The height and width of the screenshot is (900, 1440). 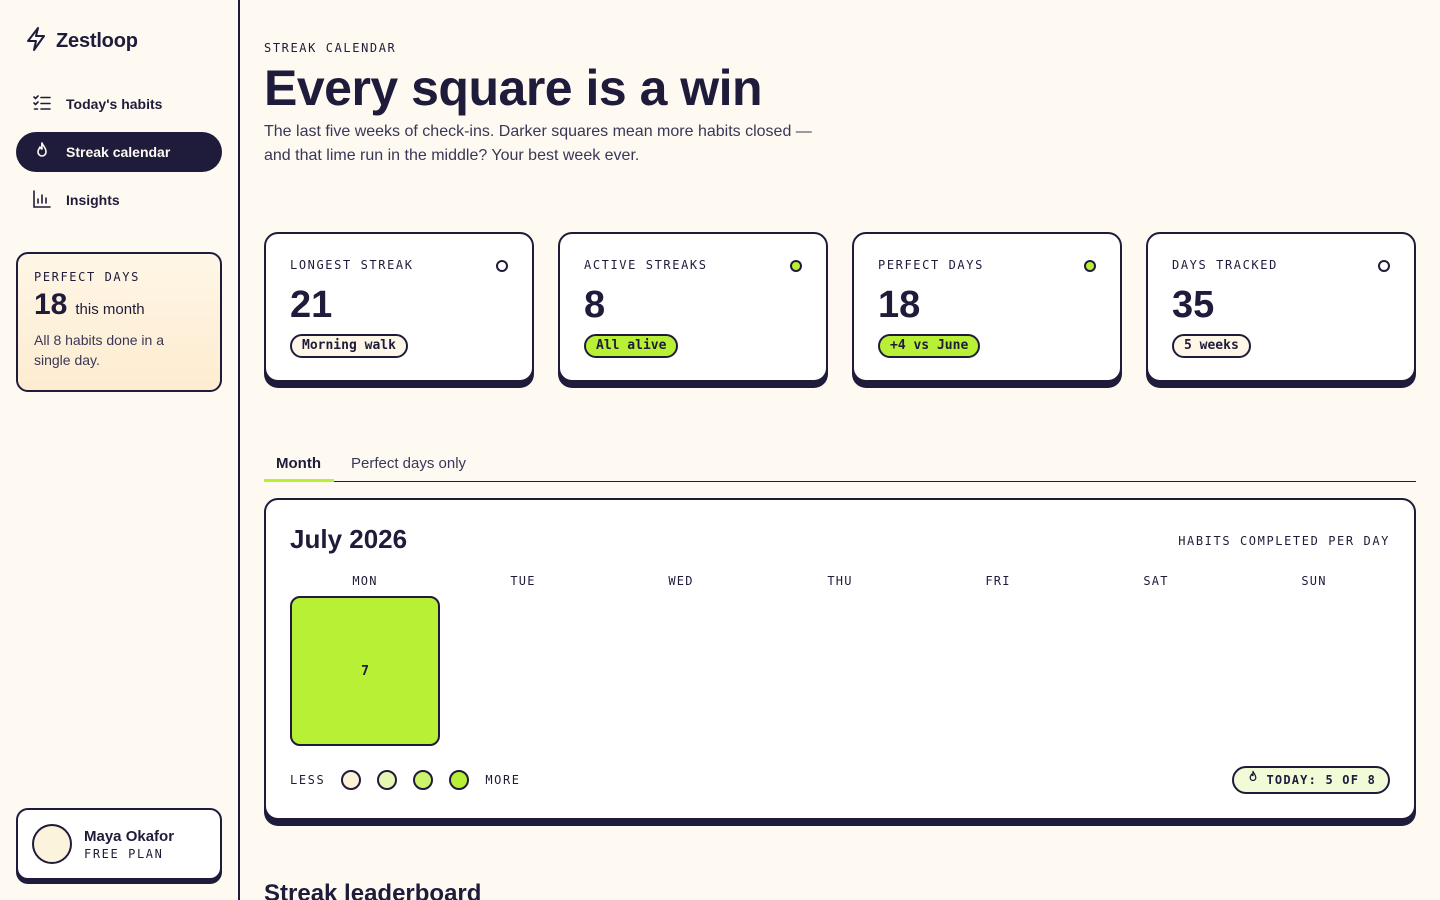 What do you see at coordinates (114, 104) in the screenshot?
I see `sidebar-item-label: Today's habits` at bounding box center [114, 104].